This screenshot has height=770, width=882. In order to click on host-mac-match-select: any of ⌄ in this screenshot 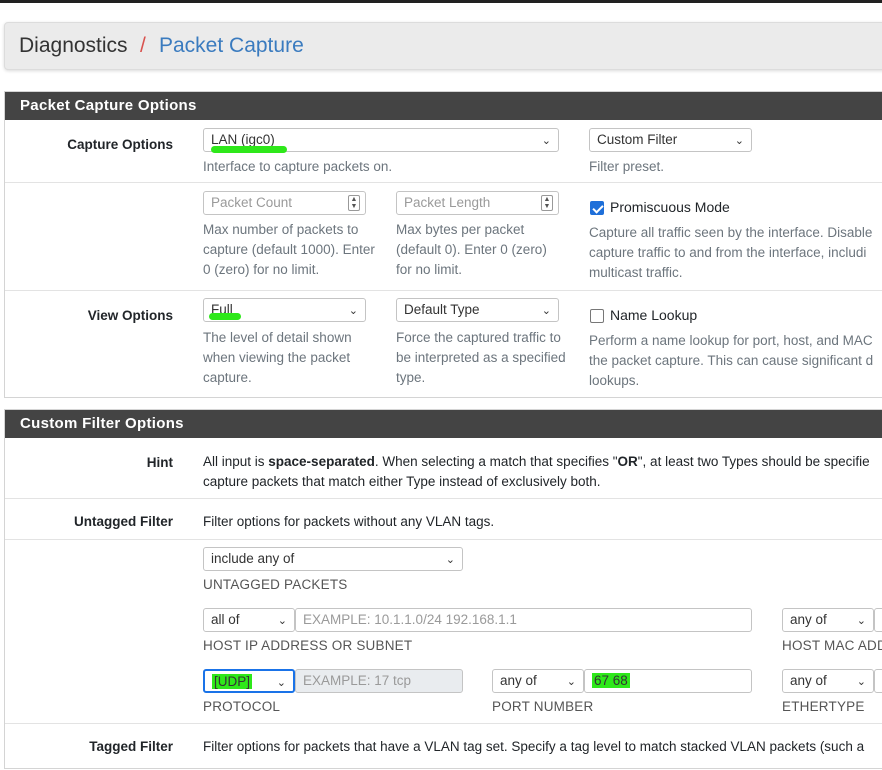, I will do `click(828, 620)`.